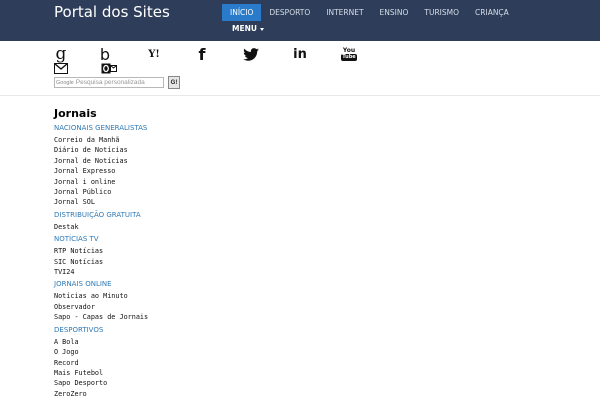  What do you see at coordinates (204, 363) in the screenshot?
I see `list-item: Record` at bounding box center [204, 363].